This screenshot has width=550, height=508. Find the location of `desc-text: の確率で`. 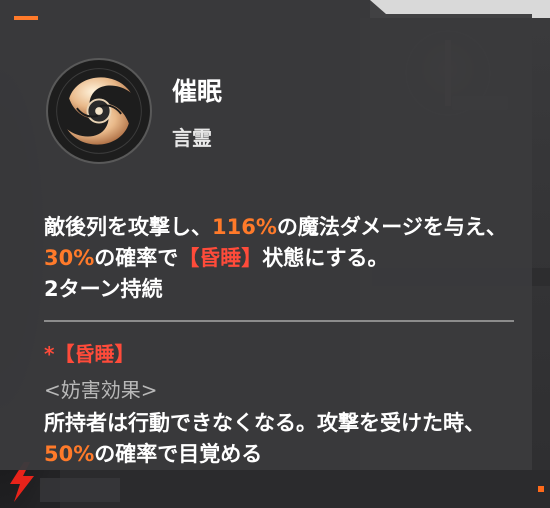

desc-text: の確率で is located at coordinates (136, 258).